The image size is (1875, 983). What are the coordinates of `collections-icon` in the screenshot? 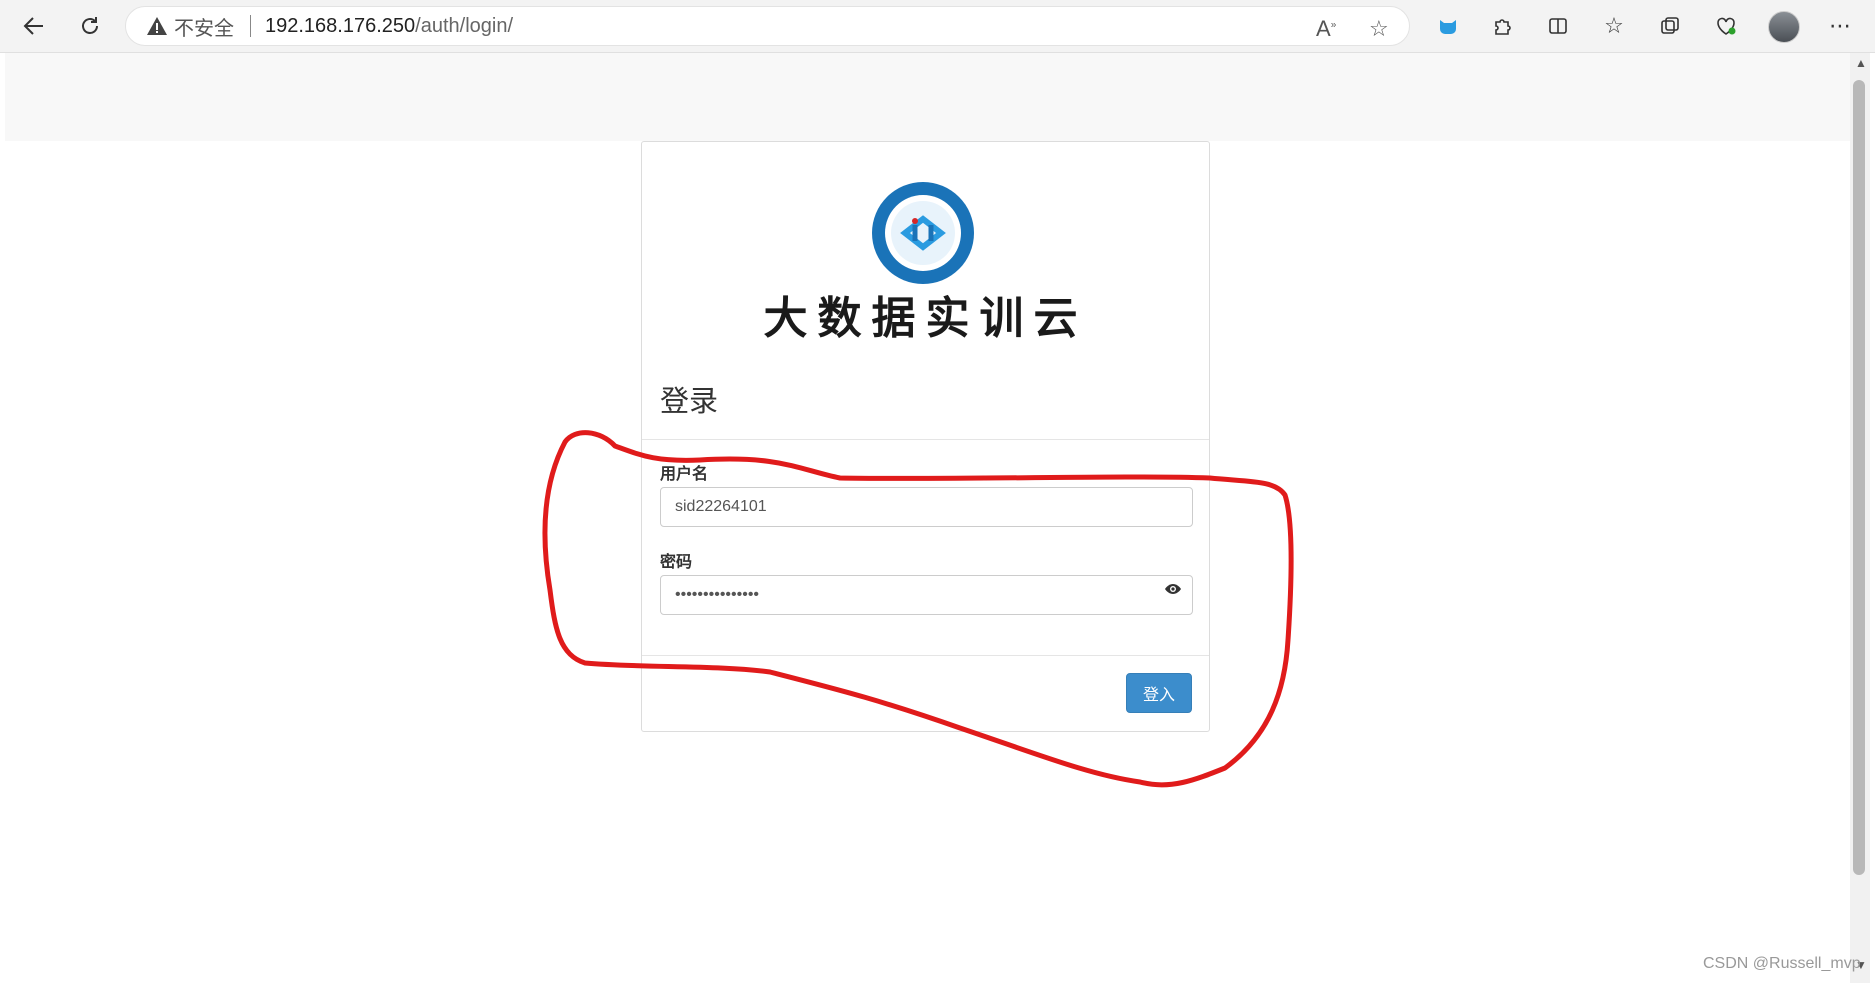 It's located at (1670, 26).